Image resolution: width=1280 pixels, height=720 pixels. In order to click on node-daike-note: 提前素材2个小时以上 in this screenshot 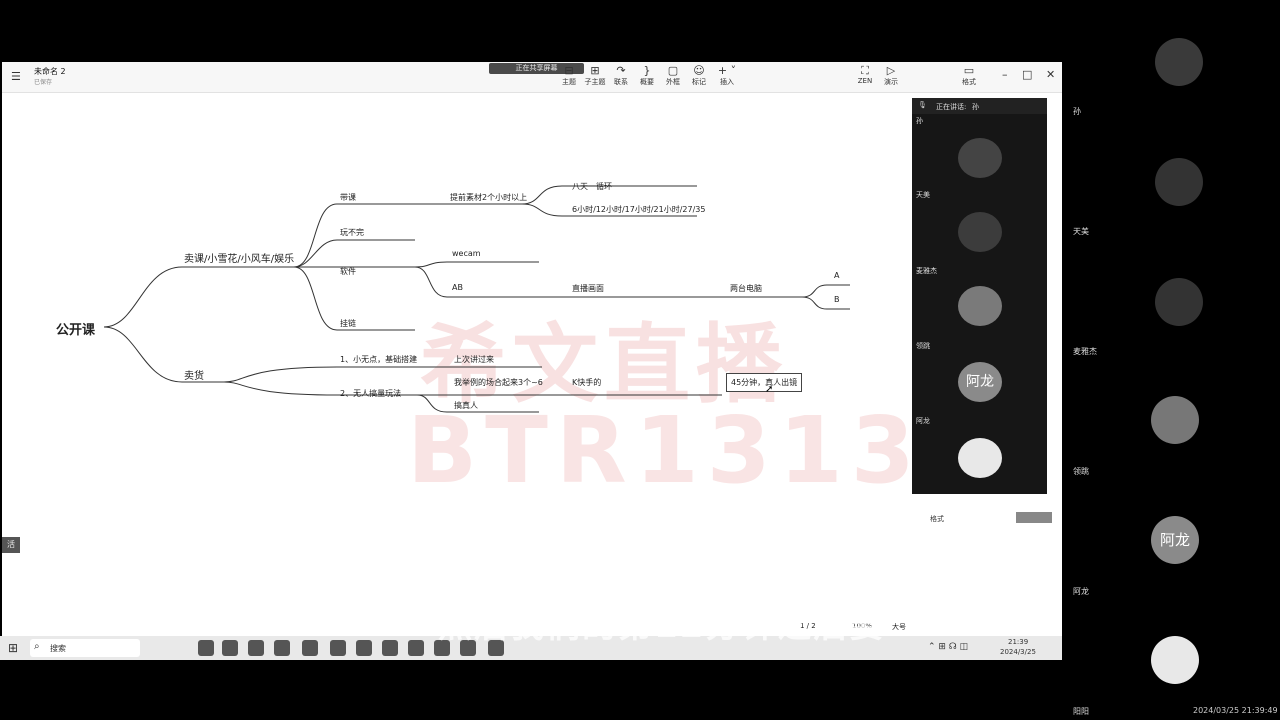, I will do `click(488, 197)`.